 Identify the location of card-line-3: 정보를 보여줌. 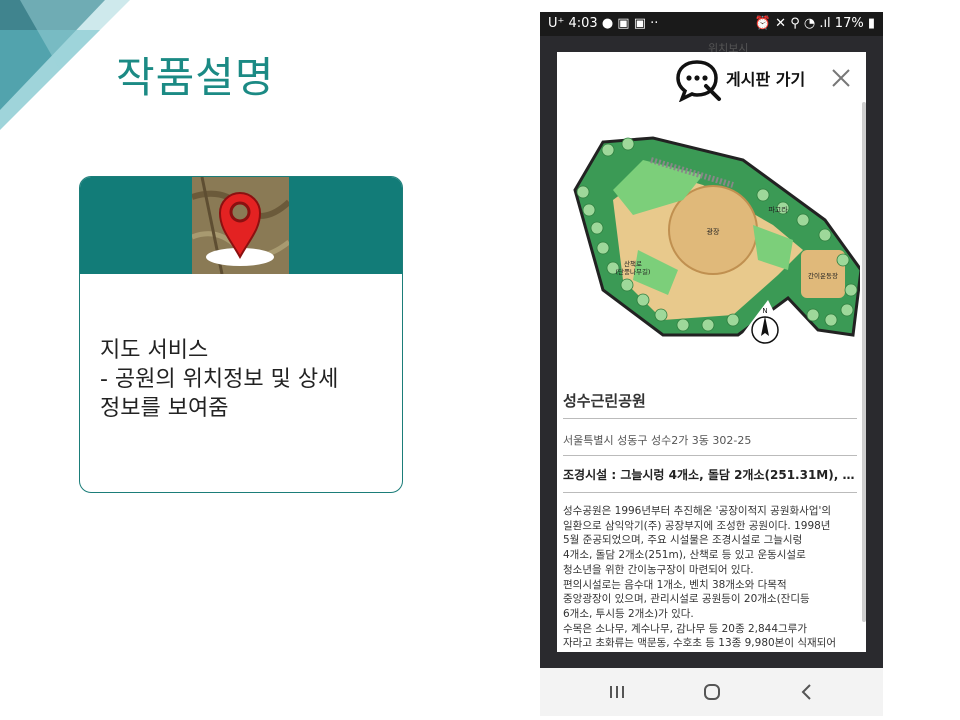
(164, 408).